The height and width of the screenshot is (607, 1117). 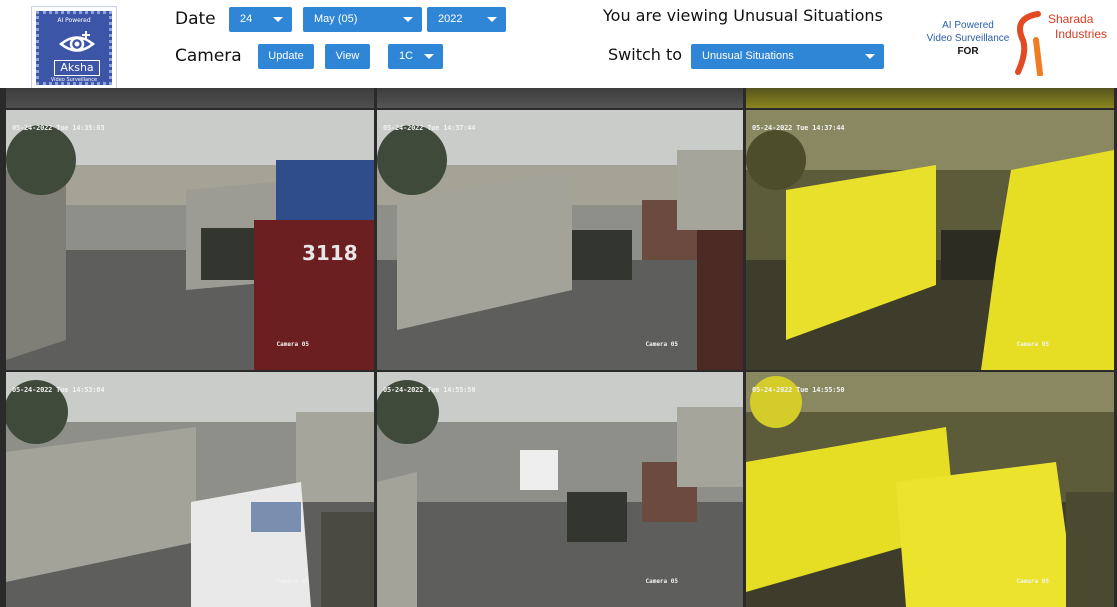 What do you see at coordinates (58, 128) in the screenshot?
I see `feed-timestamp: 05-24-2022 Tue 14:35:03` at bounding box center [58, 128].